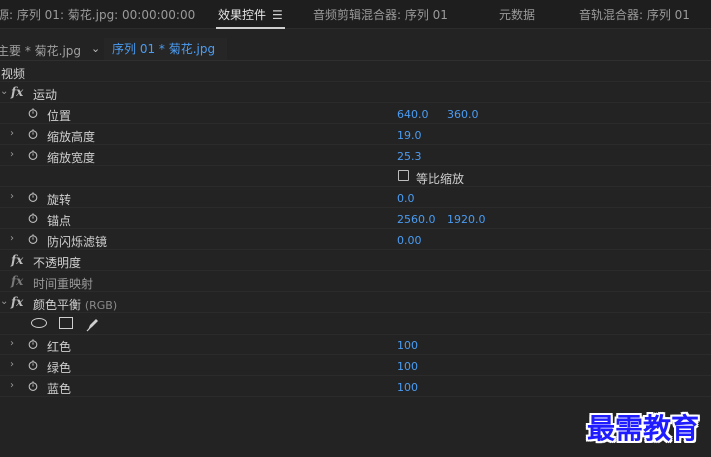 The image size is (711, 457). I want to click on tab-effect-controls: 效果控件 ☰, so click(250, 17).